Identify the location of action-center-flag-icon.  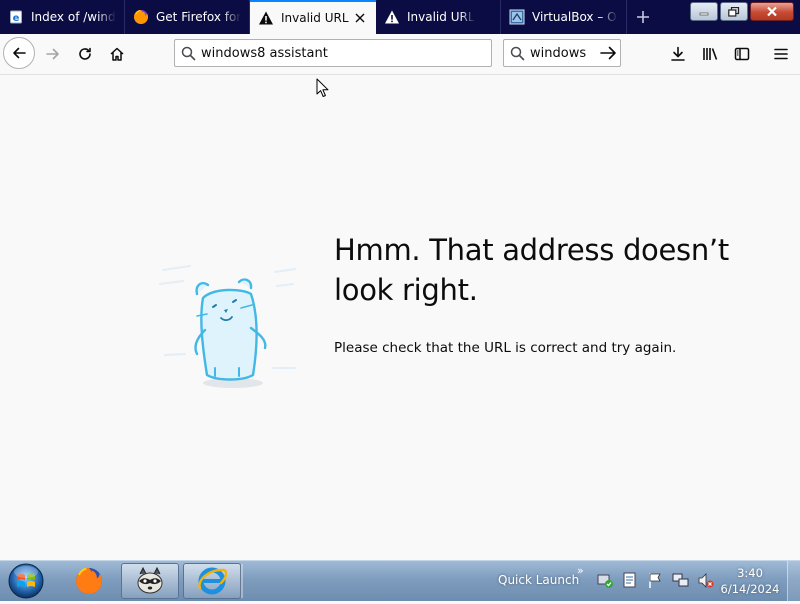
(655, 580).